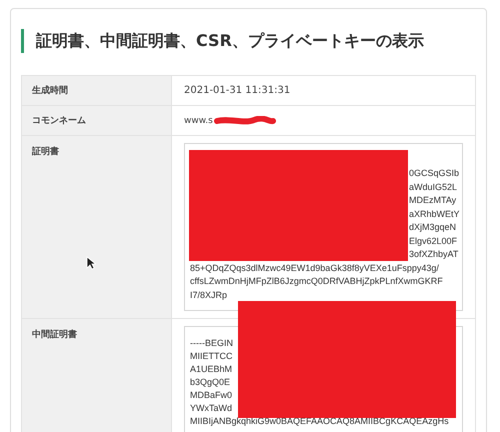 Image resolution: width=500 pixels, height=432 pixels. What do you see at coordinates (91, 263) in the screenshot?
I see `mouse-cursor-icon` at bounding box center [91, 263].